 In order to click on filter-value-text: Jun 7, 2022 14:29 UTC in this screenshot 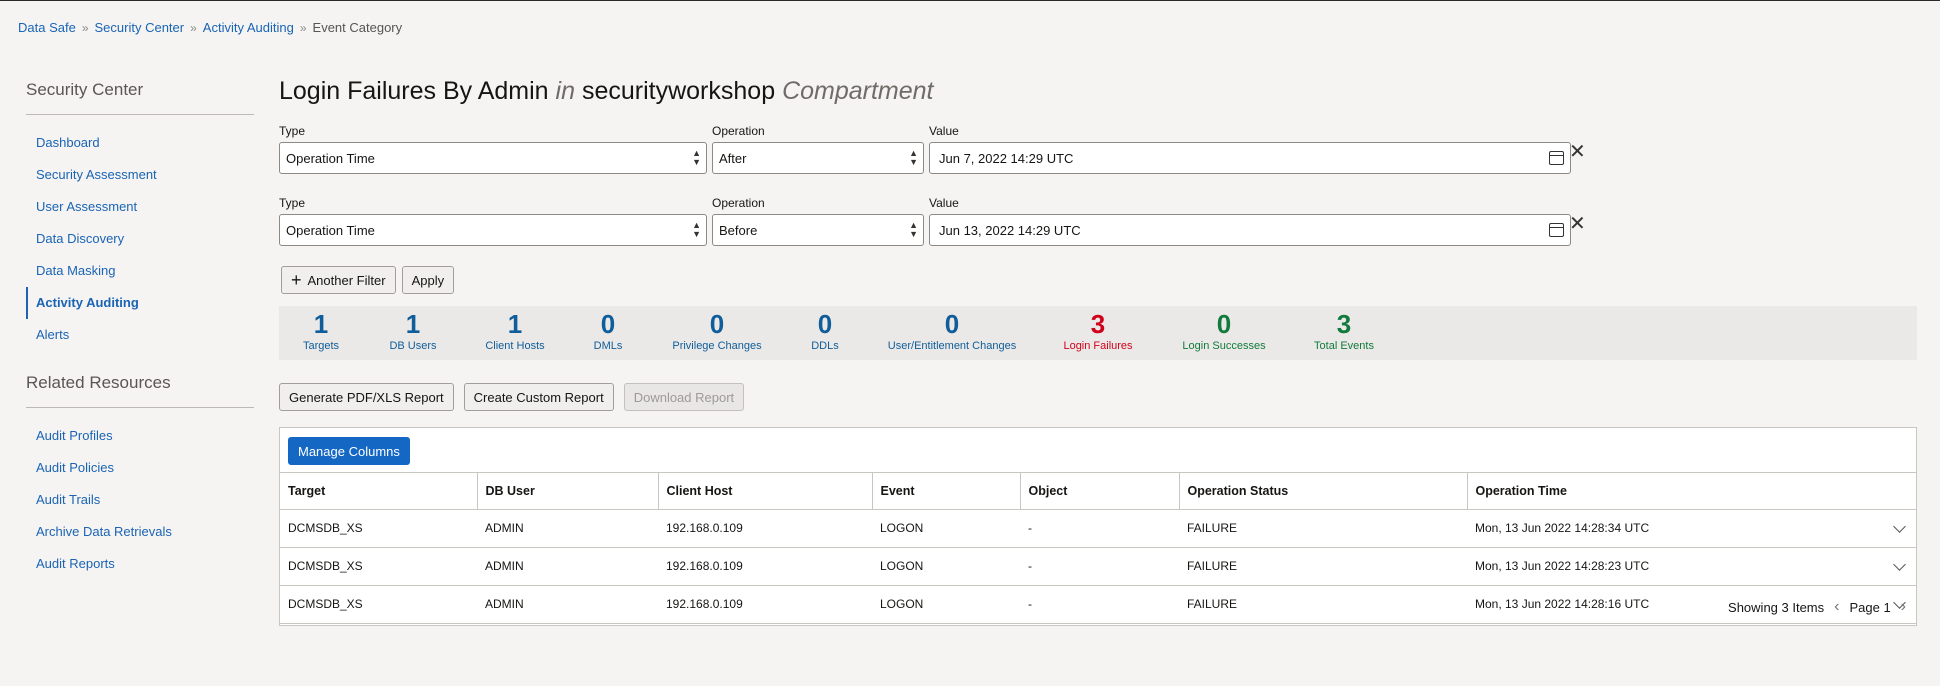, I will do `click(1006, 158)`.